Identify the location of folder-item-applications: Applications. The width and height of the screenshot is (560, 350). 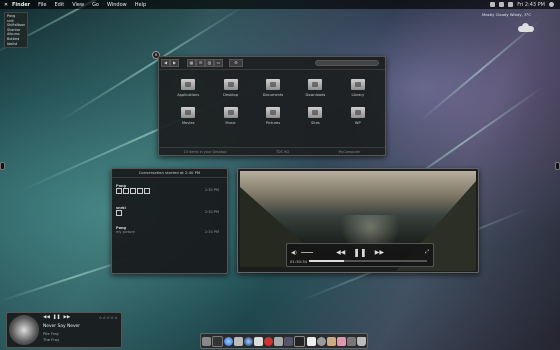
(188, 88).